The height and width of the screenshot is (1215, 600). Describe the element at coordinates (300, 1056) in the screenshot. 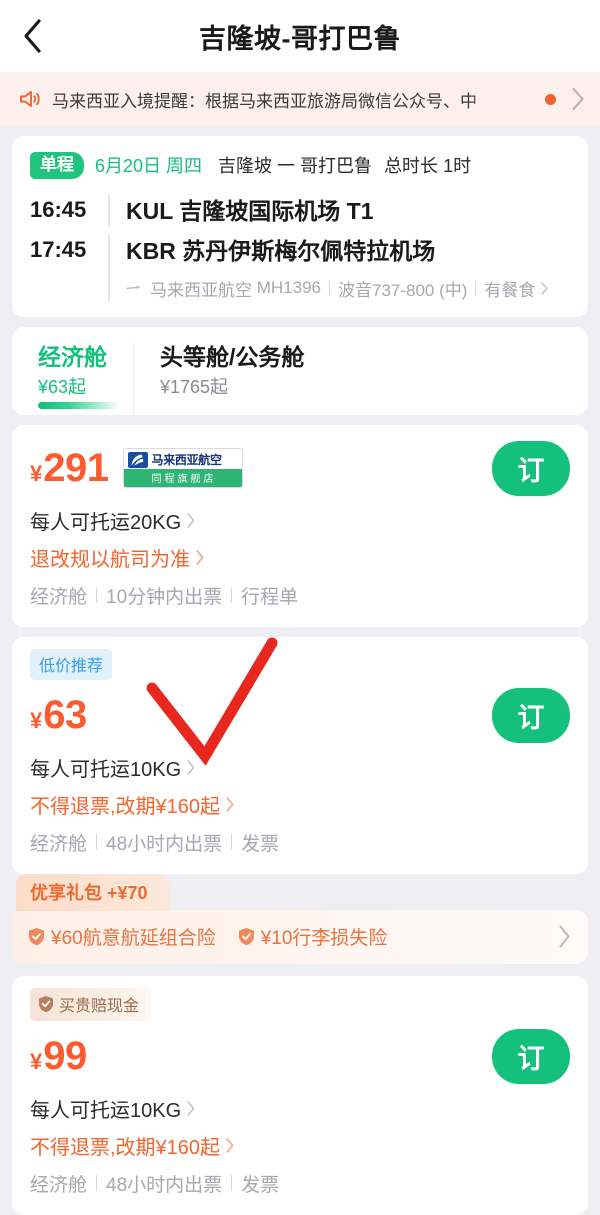

I see `offer-price-row: ¥ 99 订` at that location.